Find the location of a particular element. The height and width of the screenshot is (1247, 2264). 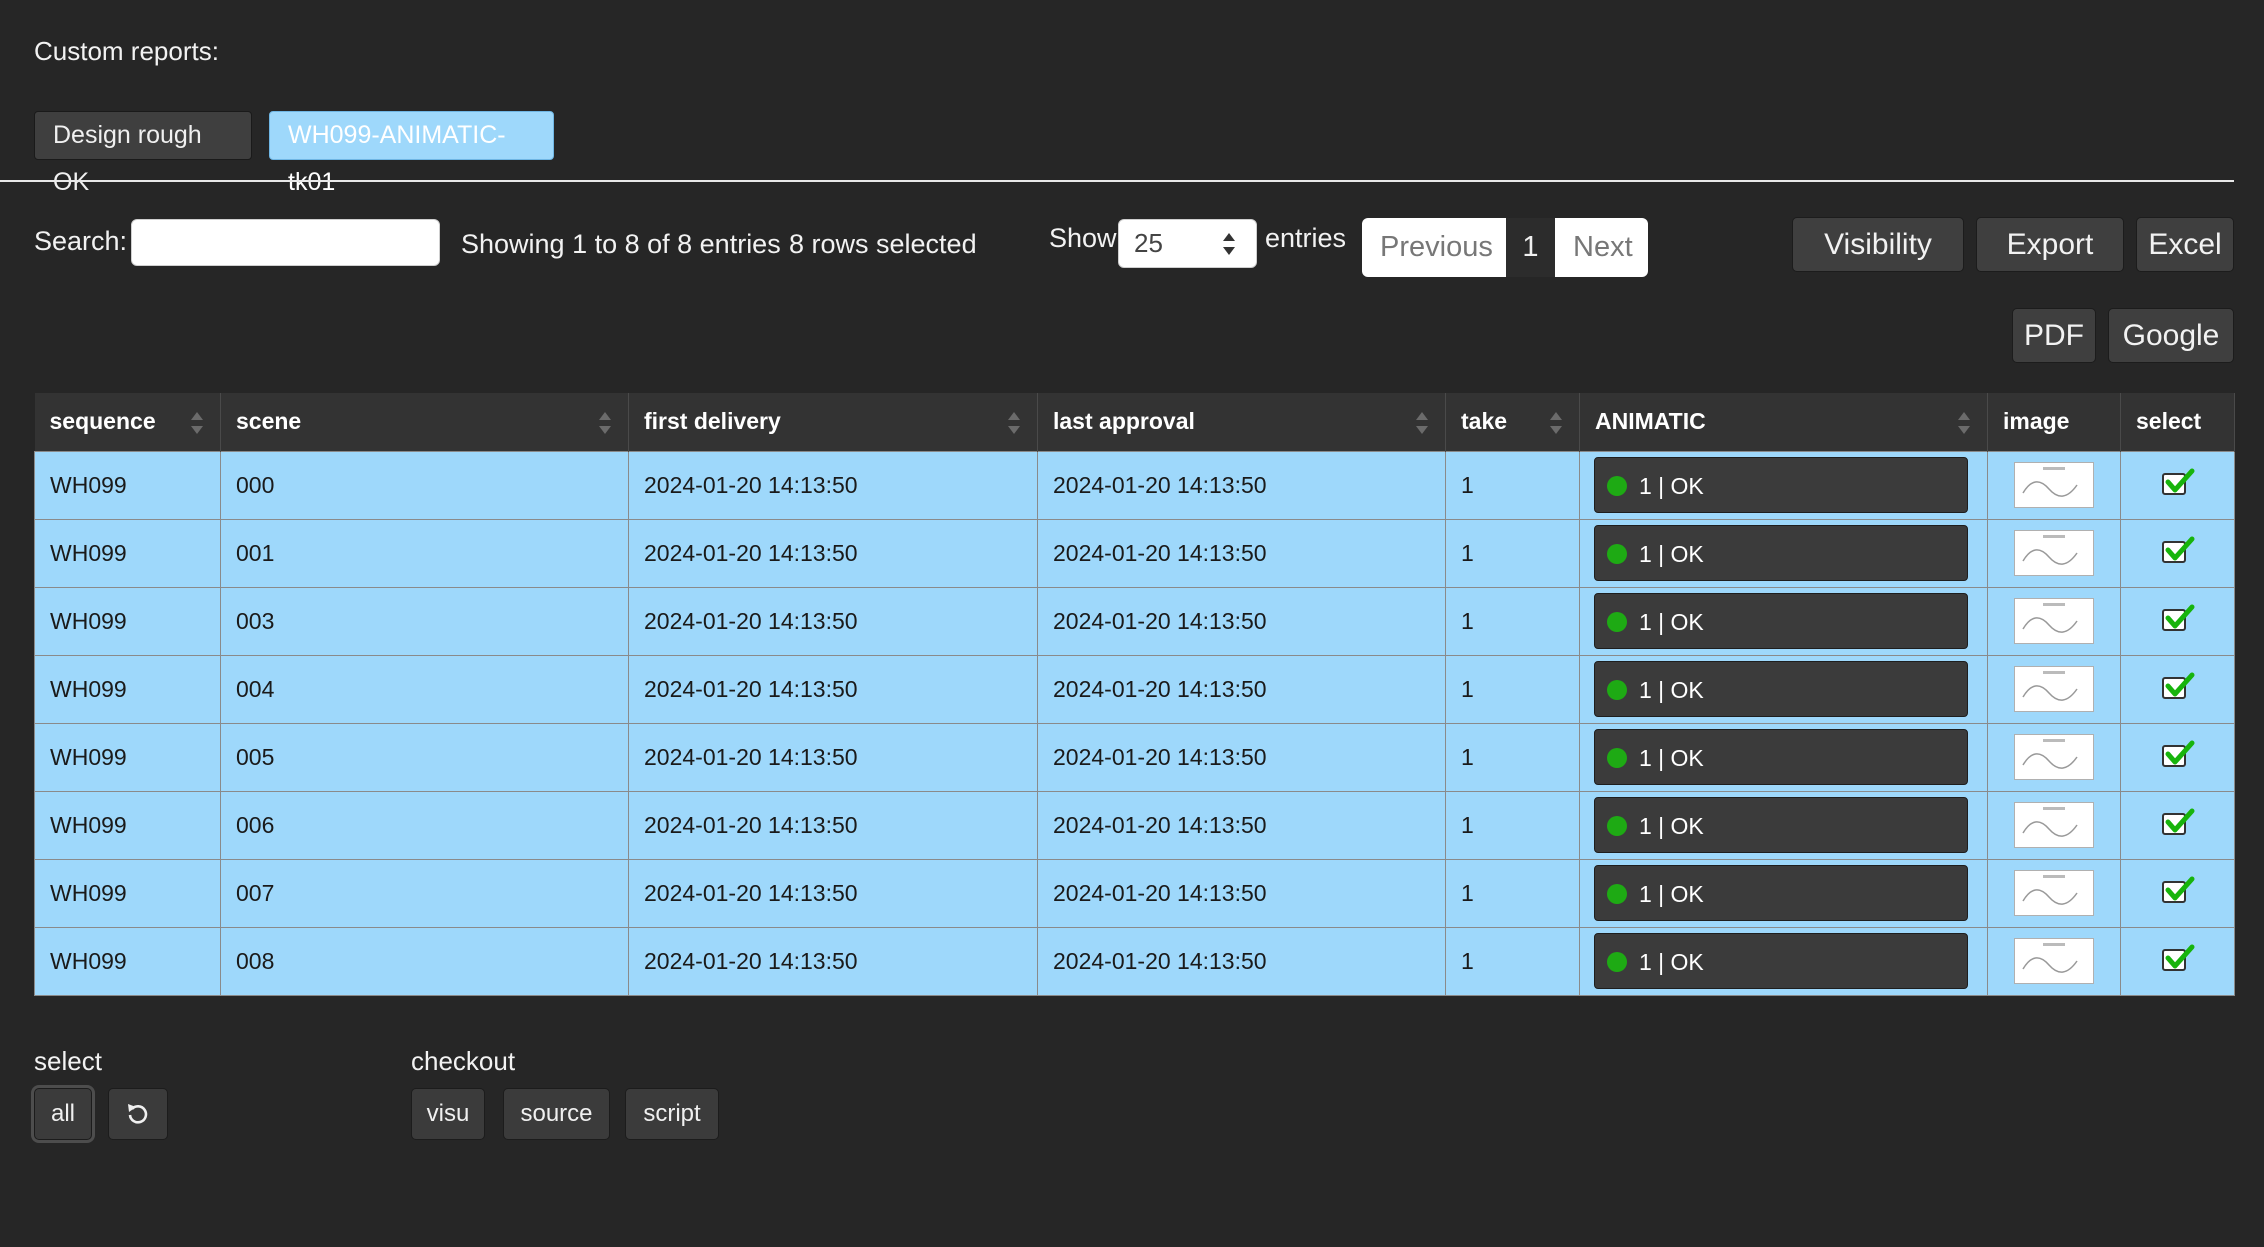

search-input is located at coordinates (285, 242).